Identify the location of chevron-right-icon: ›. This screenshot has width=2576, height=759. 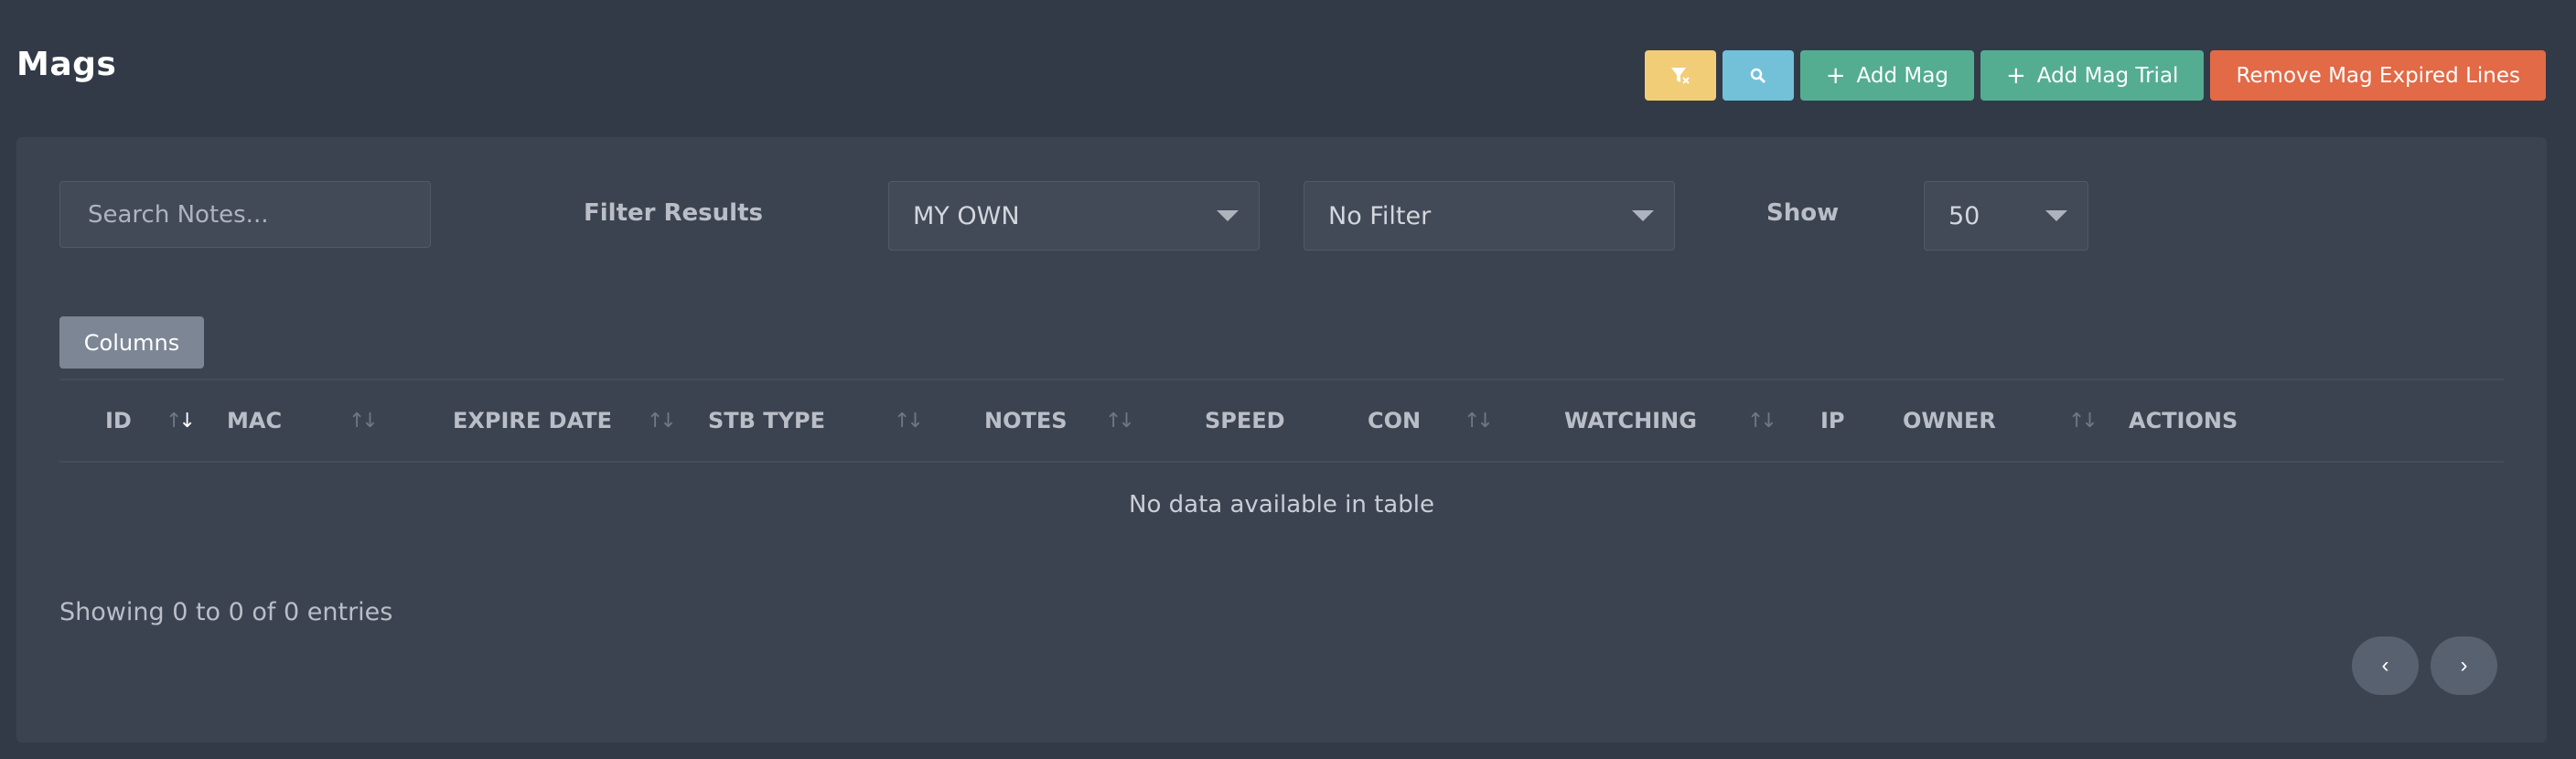
(2464, 666).